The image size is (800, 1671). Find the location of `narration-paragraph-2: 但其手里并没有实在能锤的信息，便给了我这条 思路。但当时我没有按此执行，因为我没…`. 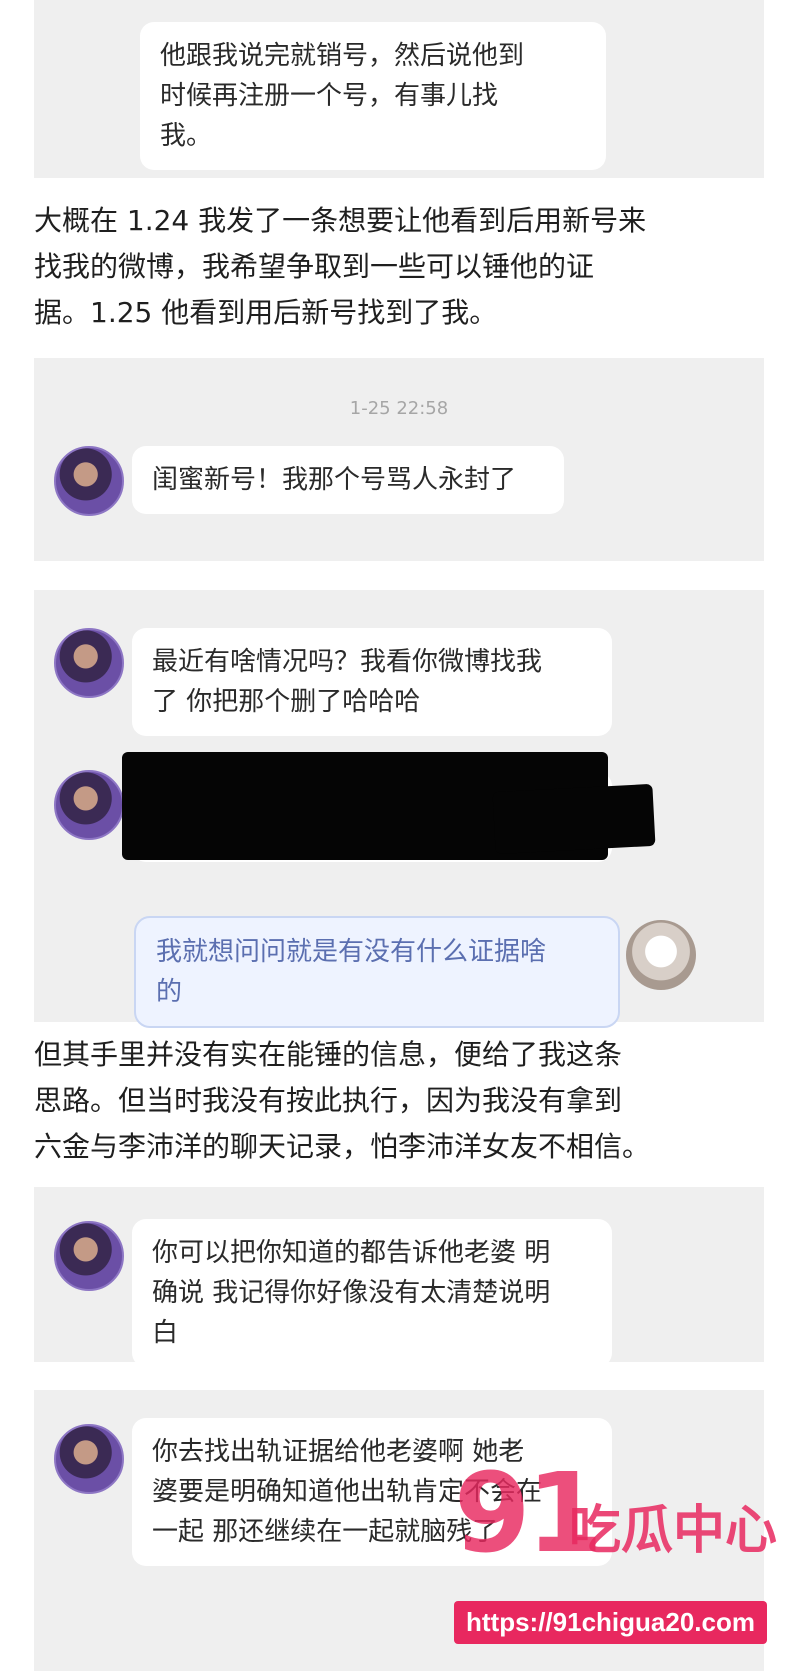

narration-paragraph-2: 但其手里并没有实在能锤的信息，便给了我这条 思路。但当时我没有按此执行，因为我没… is located at coordinates (342, 1100).